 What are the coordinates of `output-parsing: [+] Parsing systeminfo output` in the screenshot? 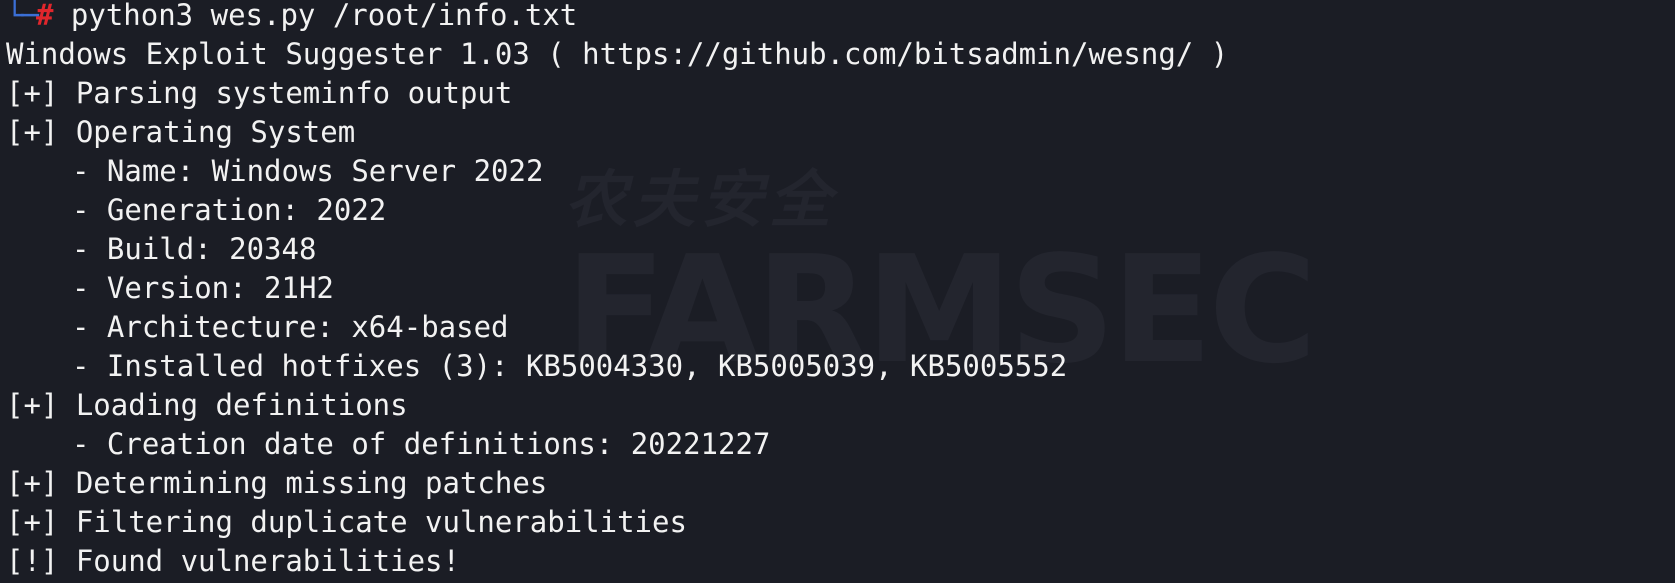 It's located at (259, 93).